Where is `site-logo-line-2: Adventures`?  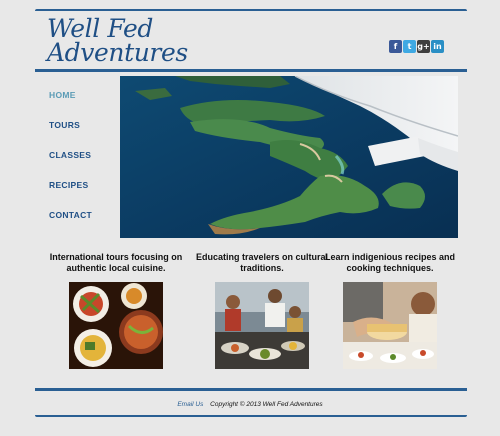 site-logo-line-2: Adventures is located at coordinates (117, 52).